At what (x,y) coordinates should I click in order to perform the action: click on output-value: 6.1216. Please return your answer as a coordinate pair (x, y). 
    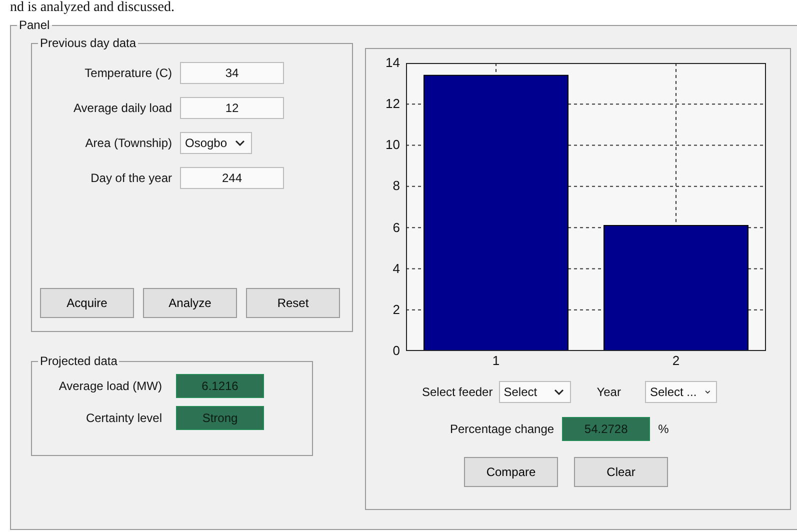
    Looking at the image, I should click on (220, 386).